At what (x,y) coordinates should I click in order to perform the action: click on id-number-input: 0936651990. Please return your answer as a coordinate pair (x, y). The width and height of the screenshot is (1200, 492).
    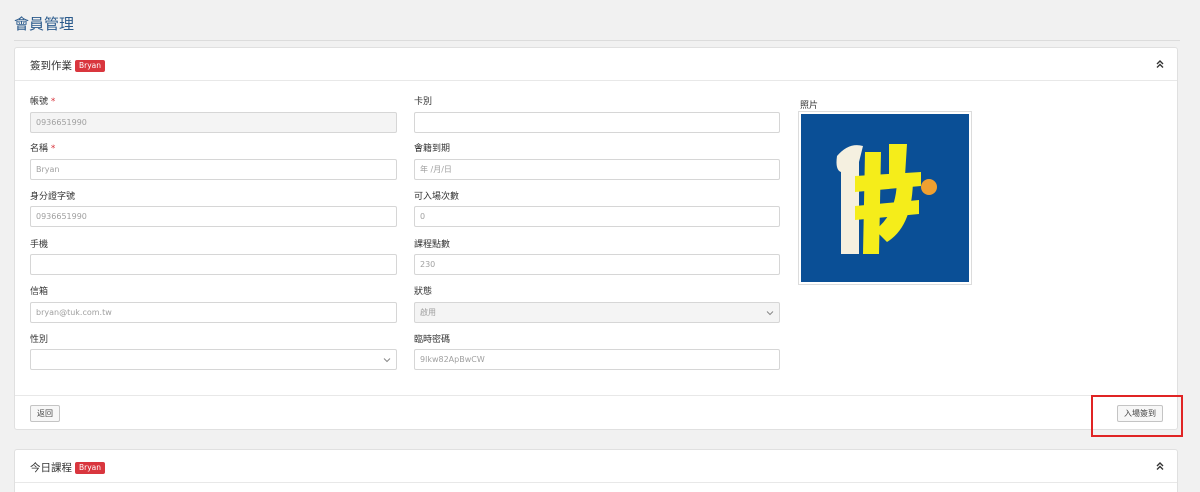
    Looking at the image, I should click on (213, 216).